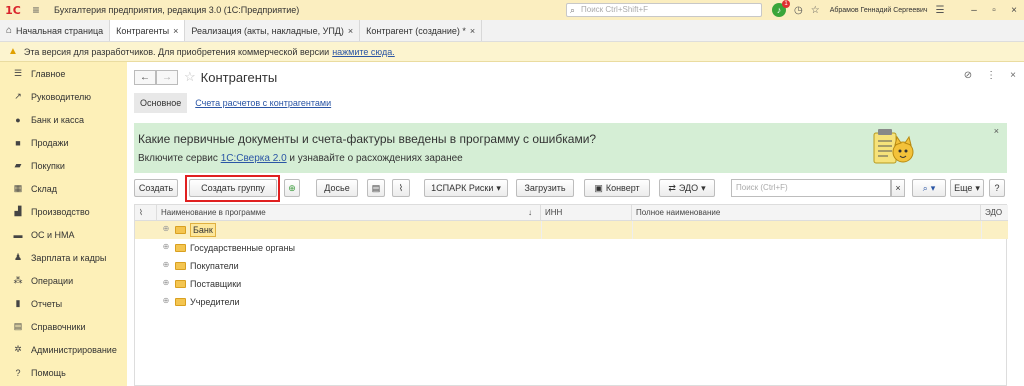  Describe the element at coordinates (996, 131) in the screenshot. I see `banner-close-icon: ×` at that location.